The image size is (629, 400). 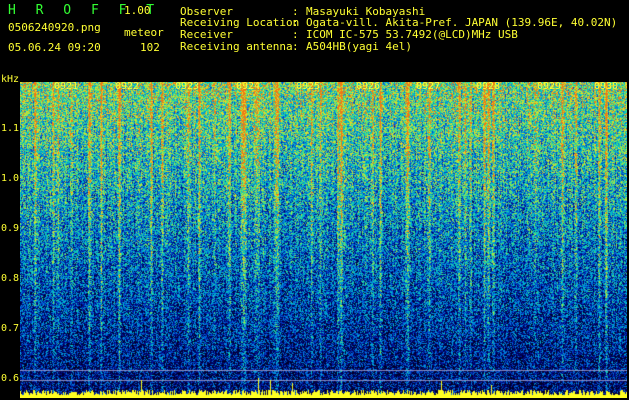 What do you see at coordinates (127, 86) in the screenshot?
I see `time-tick: 0922` at bounding box center [127, 86].